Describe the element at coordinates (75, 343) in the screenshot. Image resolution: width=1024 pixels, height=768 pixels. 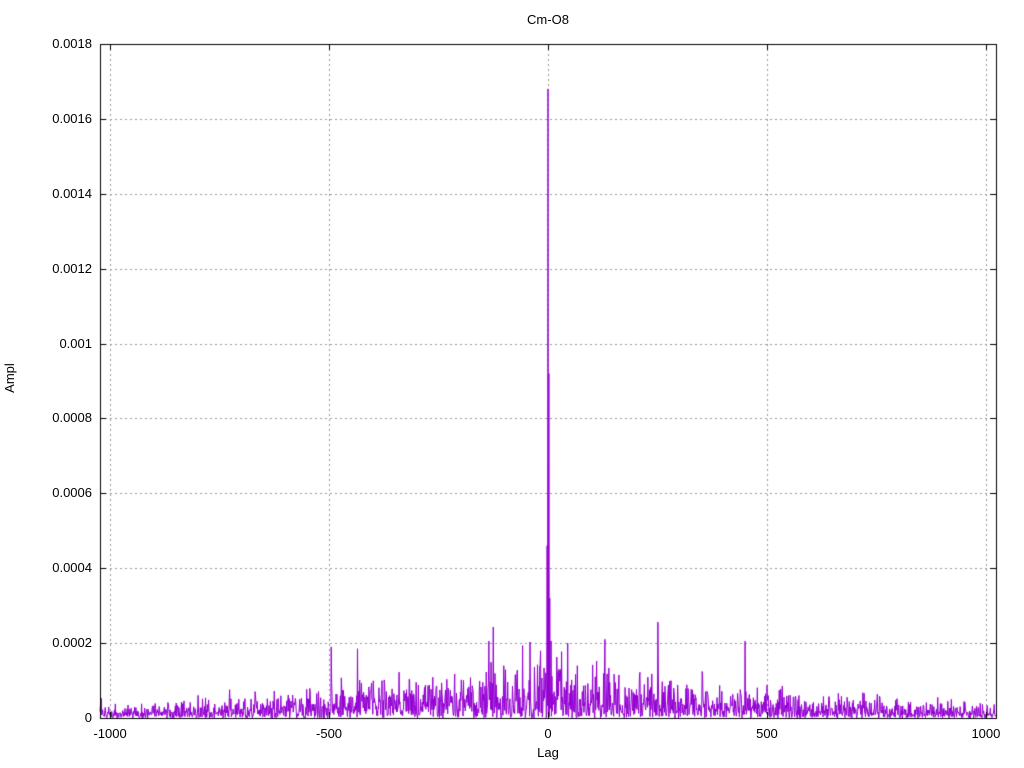
I see `y-tick-label: 0.001` at that location.